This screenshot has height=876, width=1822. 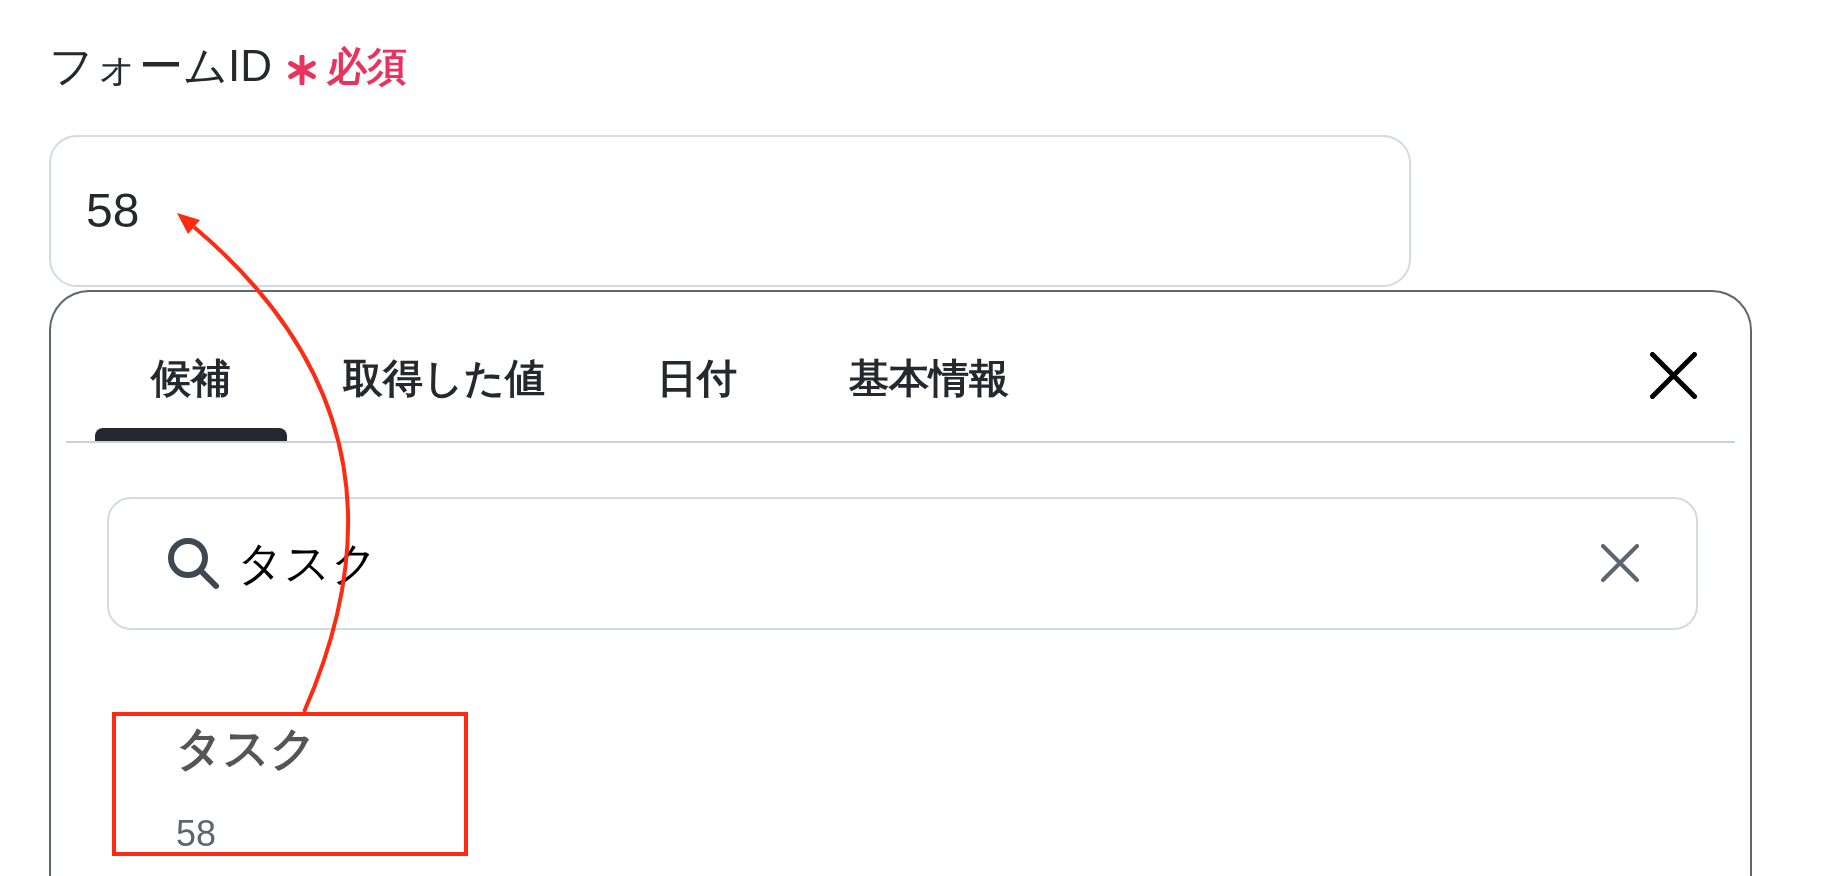 What do you see at coordinates (697, 366) in the screenshot?
I see `tab: 日付` at bounding box center [697, 366].